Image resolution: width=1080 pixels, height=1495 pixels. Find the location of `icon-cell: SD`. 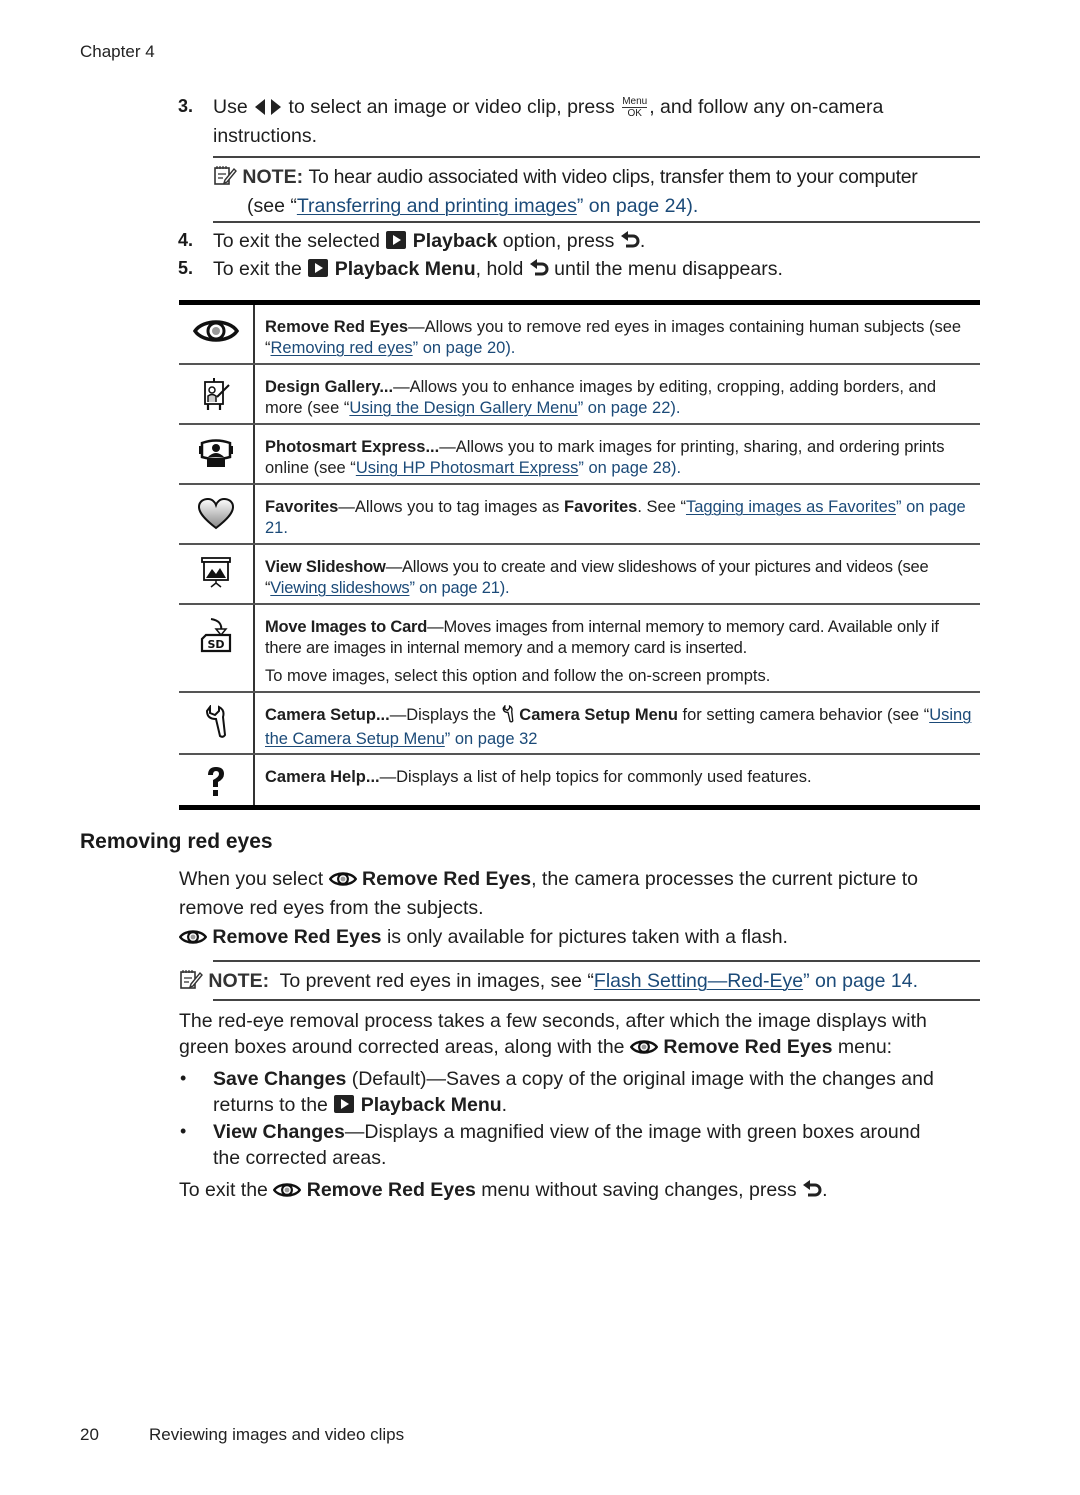

icon-cell: SD is located at coordinates (217, 648).